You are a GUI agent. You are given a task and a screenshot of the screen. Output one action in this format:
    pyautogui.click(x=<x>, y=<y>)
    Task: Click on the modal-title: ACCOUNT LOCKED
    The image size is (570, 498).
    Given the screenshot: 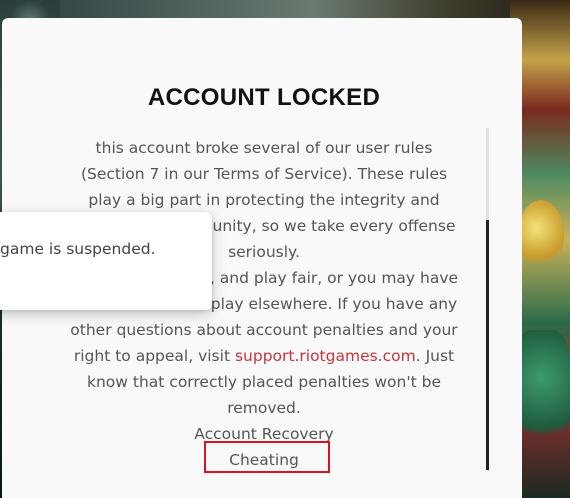 What is the action you would take?
    pyautogui.click(x=264, y=97)
    